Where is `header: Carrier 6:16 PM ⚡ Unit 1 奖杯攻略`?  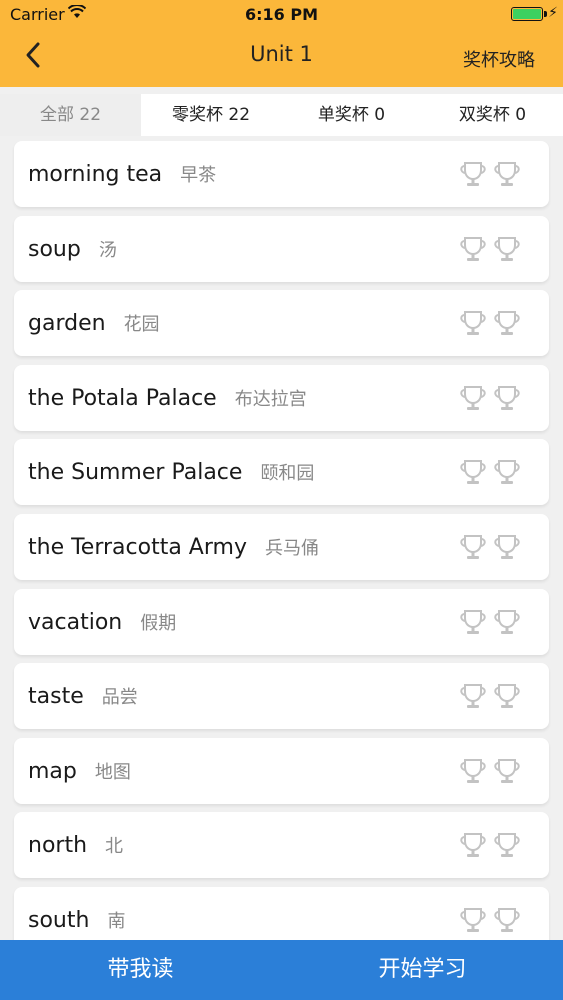
header: Carrier 6:16 PM ⚡ Unit 1 奖杯攻略 is located at coordinates (281, 43).